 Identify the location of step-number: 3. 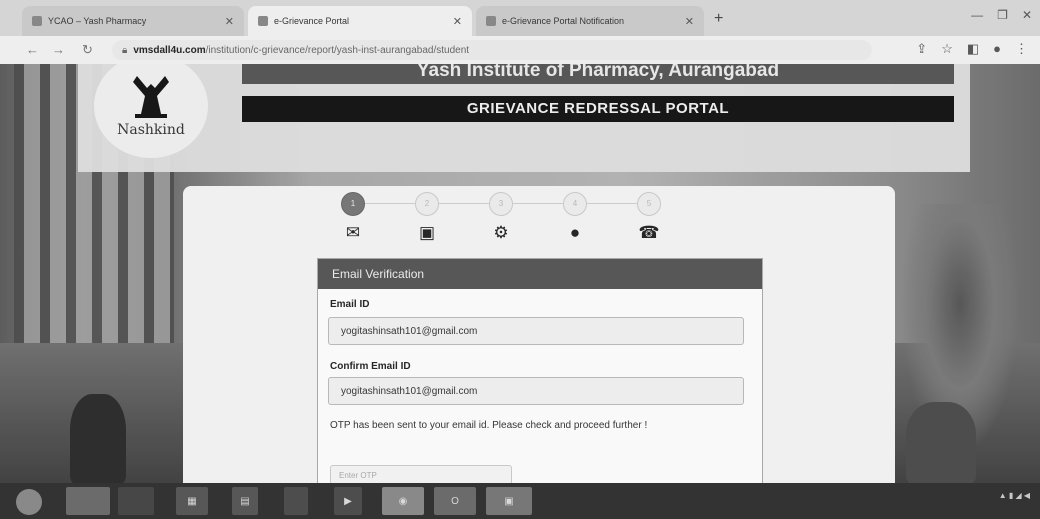
(501, 204).